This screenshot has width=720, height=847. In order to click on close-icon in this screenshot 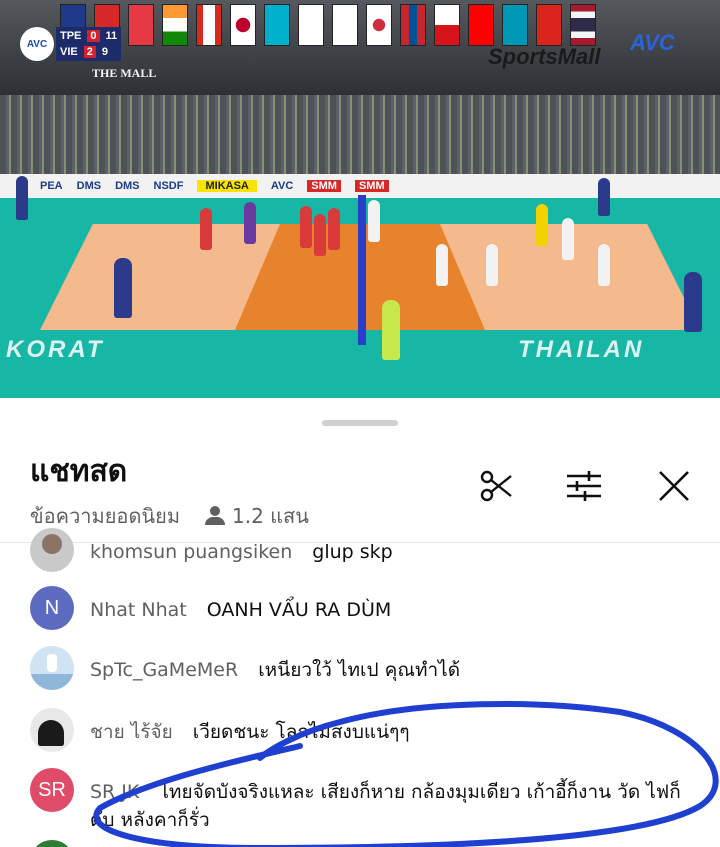, I will do `click(674, 486)`.